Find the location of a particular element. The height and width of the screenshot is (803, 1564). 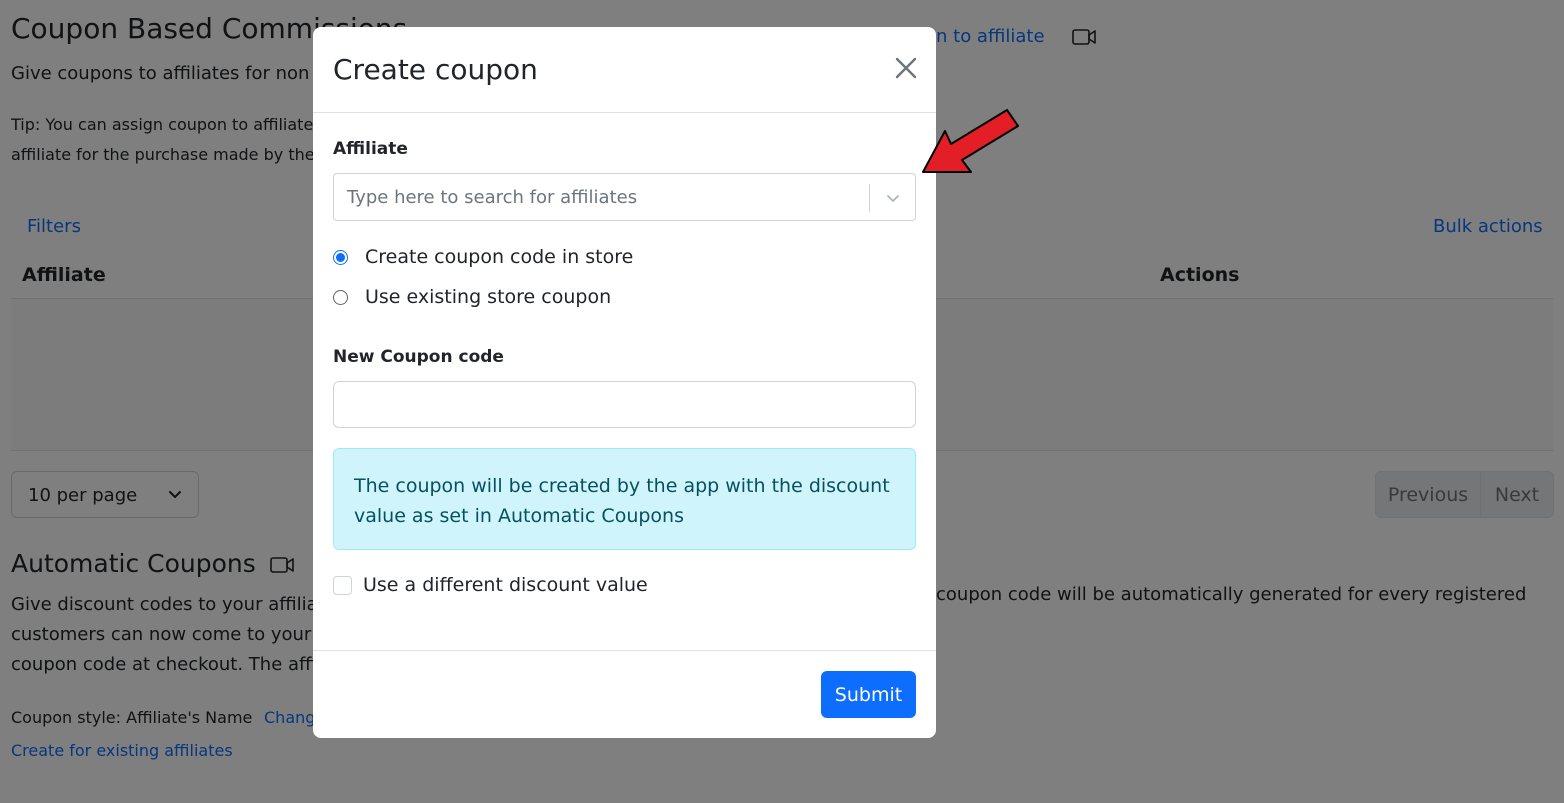

red-arrow-icon is located at coordinates (970, 141).